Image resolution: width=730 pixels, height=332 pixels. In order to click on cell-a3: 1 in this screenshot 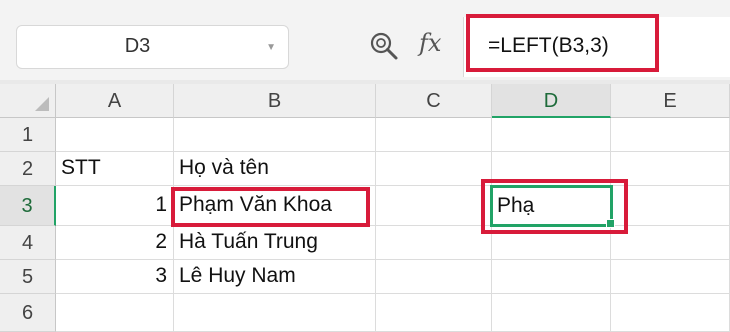, I will do `click(115, 206)`.